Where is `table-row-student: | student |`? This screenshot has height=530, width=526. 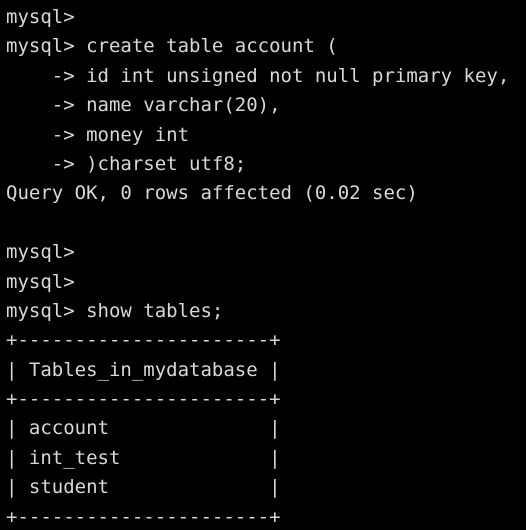 table-row-student: | student | is located at coordinates (143, 487).